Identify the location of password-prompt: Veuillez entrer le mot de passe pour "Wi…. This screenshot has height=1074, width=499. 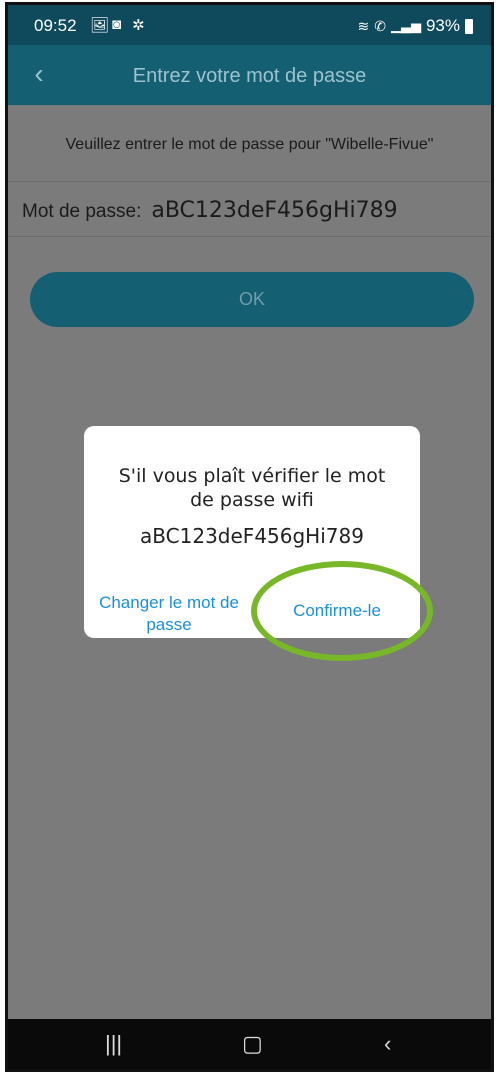
(249, 144).